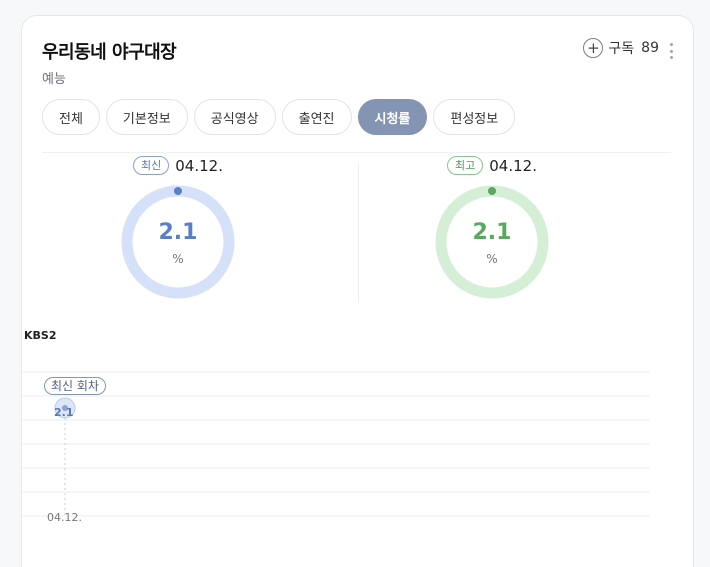 The width and height of the screenshot is (710, 567). Describe the element at coordinates (199, 165) in the screenshot. I see `latest-date: 04.12.` at that location.